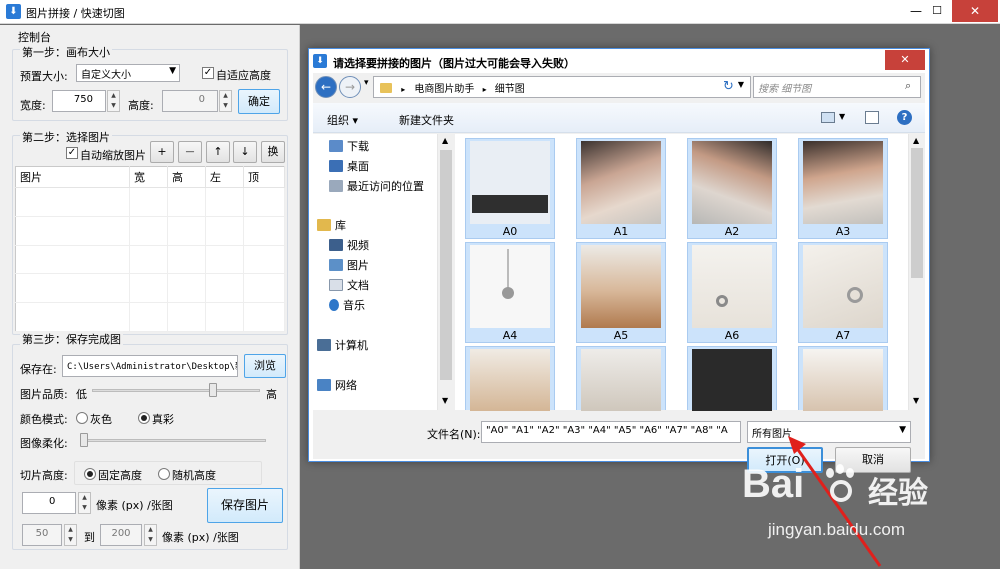 The height and width of the screenshot is (569, 1000). Describe the element at coordinates (728, 86) in the screenshot. I see `refresh-icon: ↻` at that location.